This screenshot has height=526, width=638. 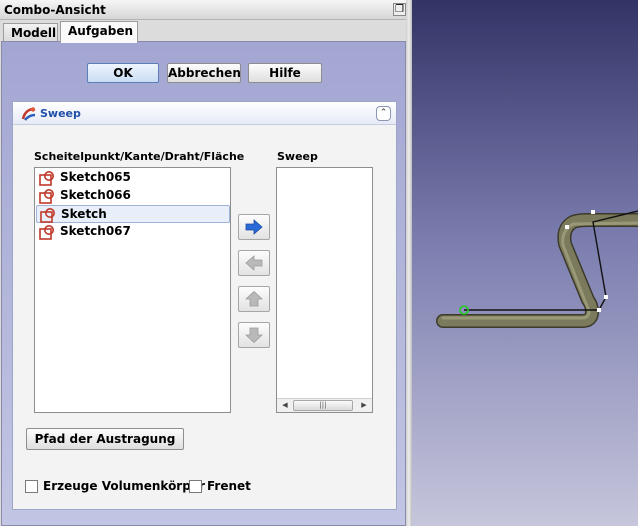 I want to click on frenet-option: Frenet, so click(x=224, y=487).